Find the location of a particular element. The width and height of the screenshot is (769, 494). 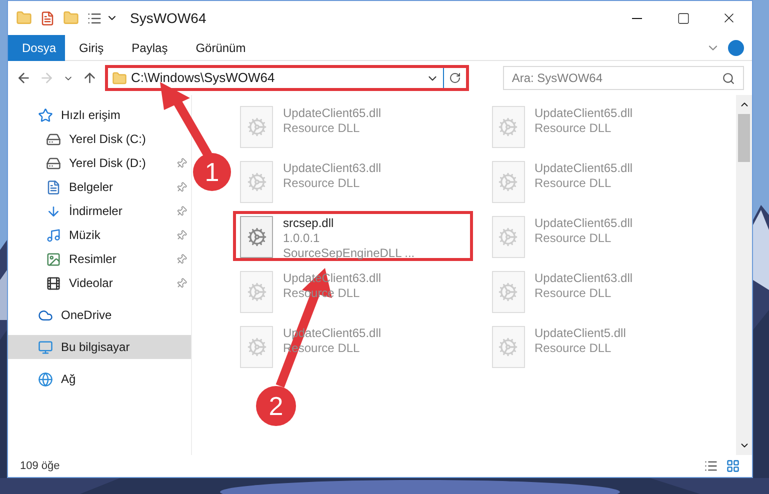

back-button is located at coordinates (24, 78).